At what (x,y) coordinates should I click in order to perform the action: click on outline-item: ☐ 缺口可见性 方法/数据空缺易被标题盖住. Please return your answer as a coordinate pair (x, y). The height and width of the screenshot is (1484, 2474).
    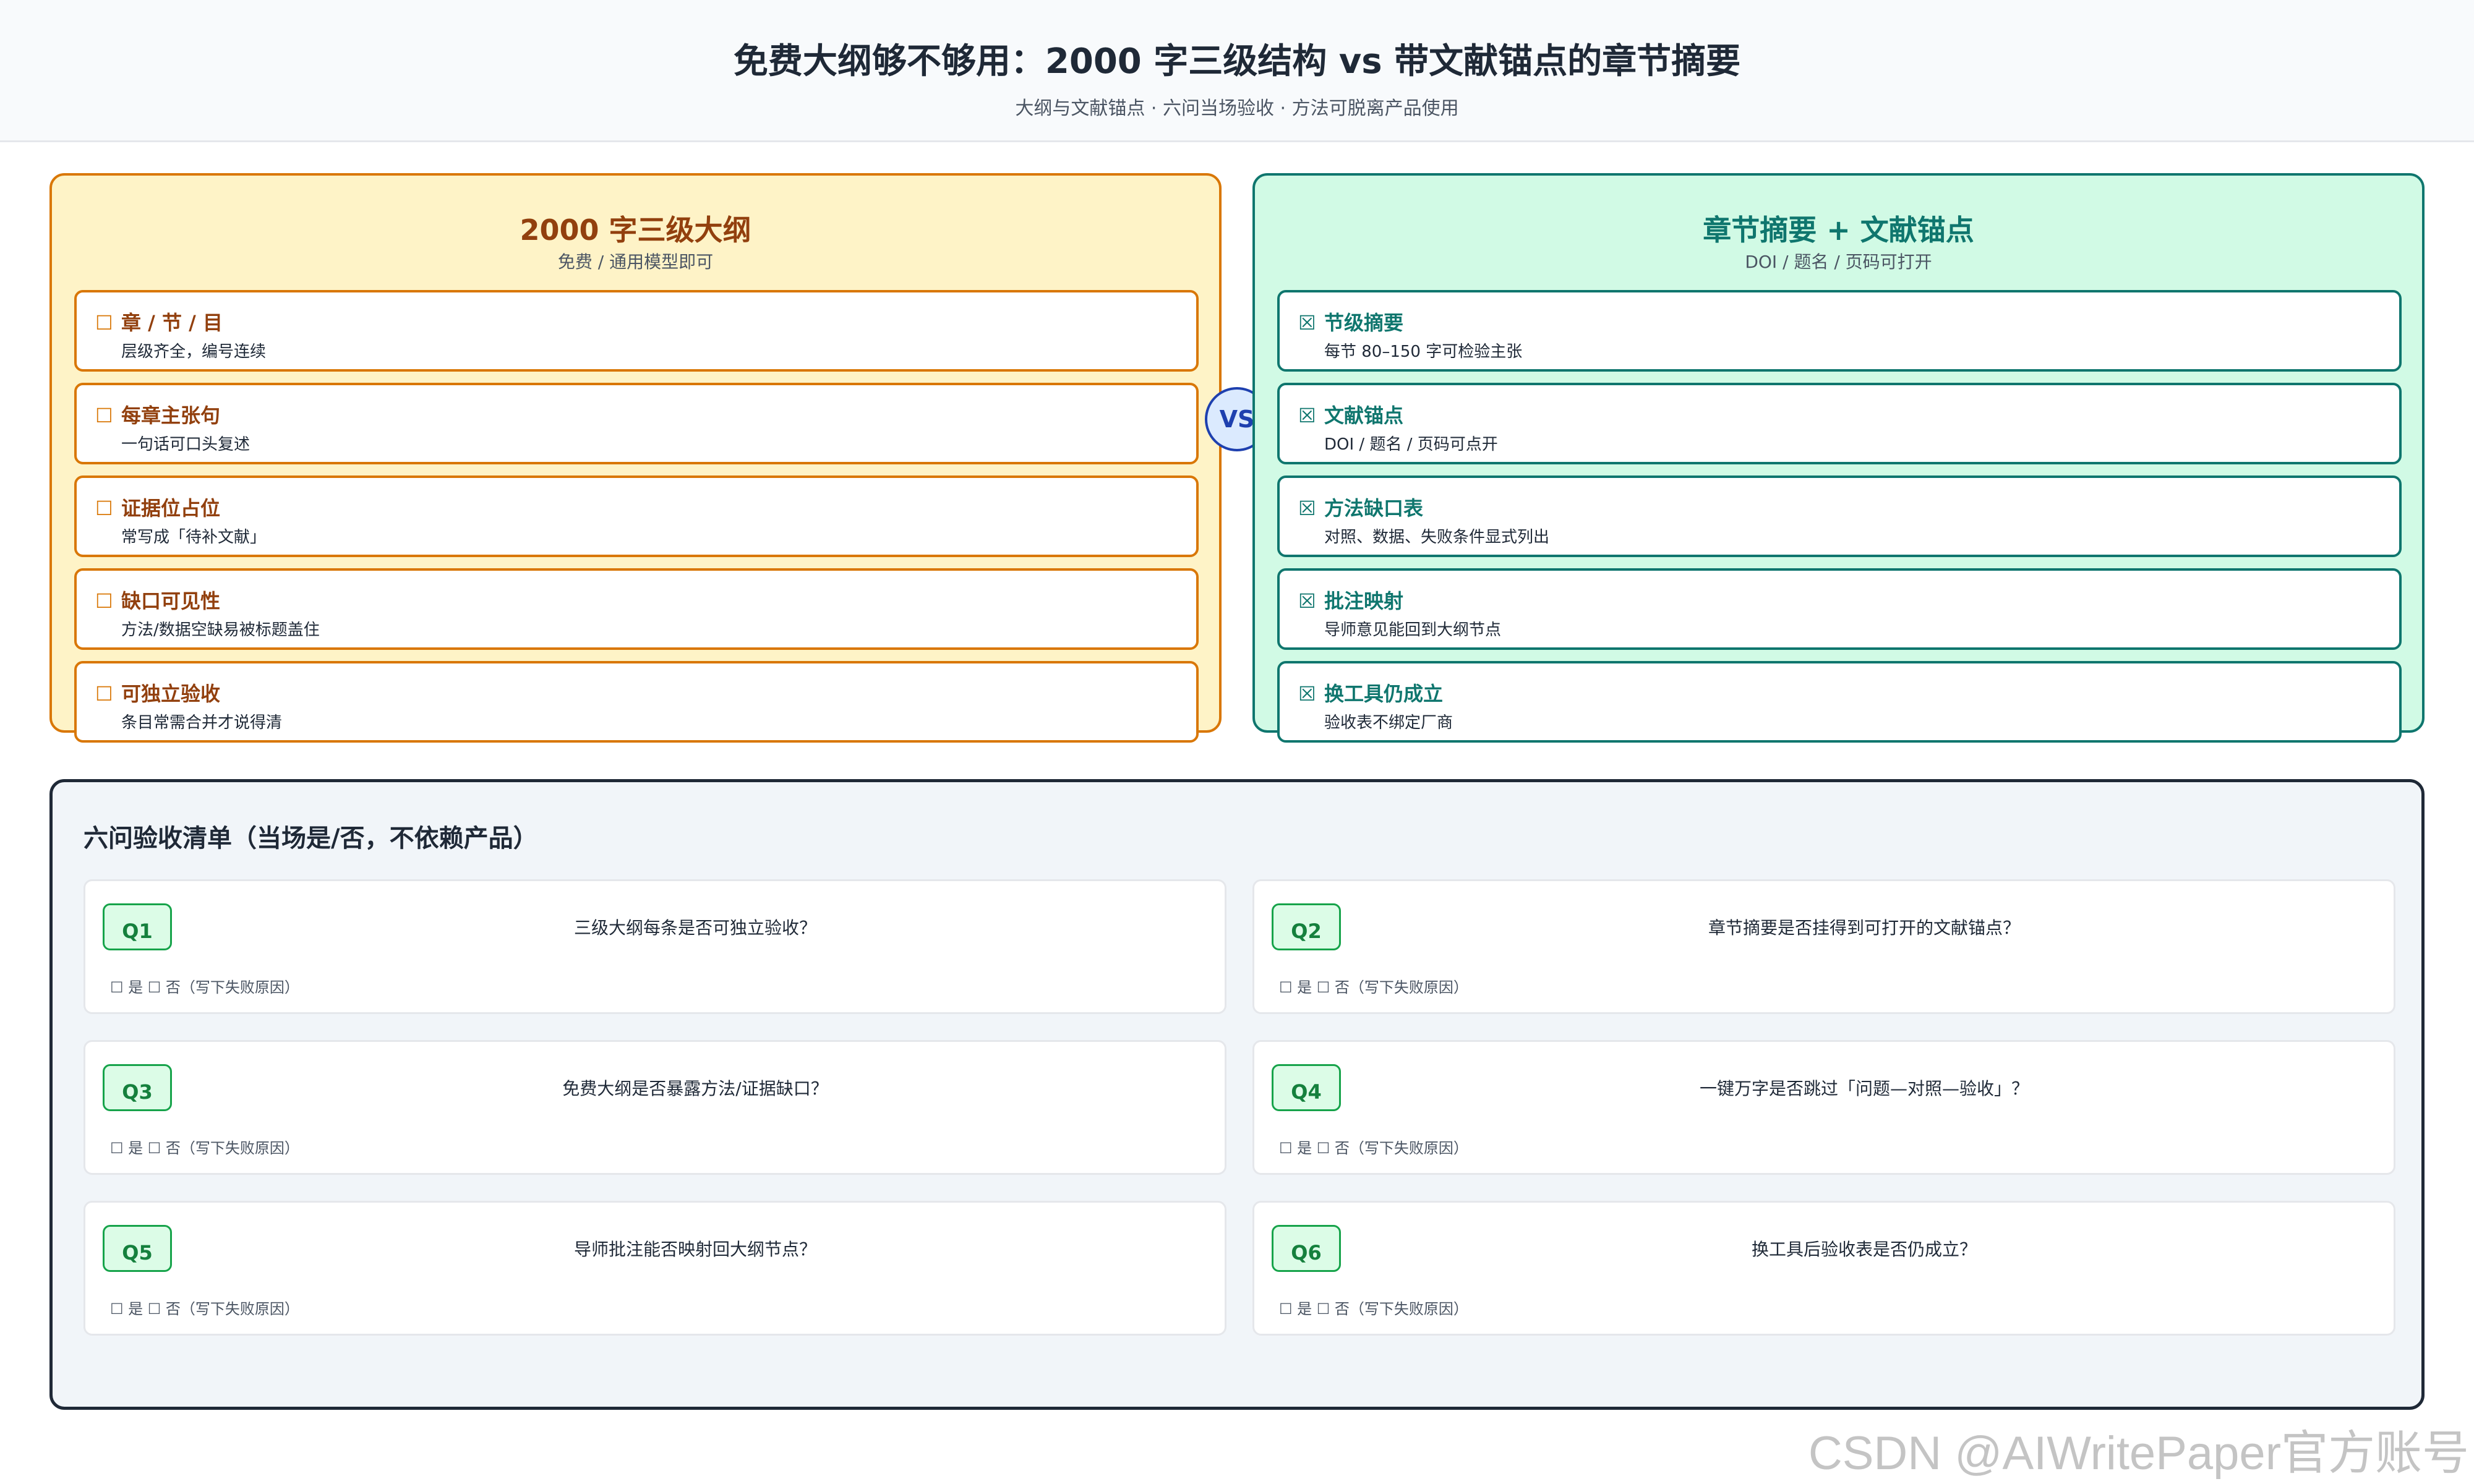
    Looking at the image, I should click on (636, 609).